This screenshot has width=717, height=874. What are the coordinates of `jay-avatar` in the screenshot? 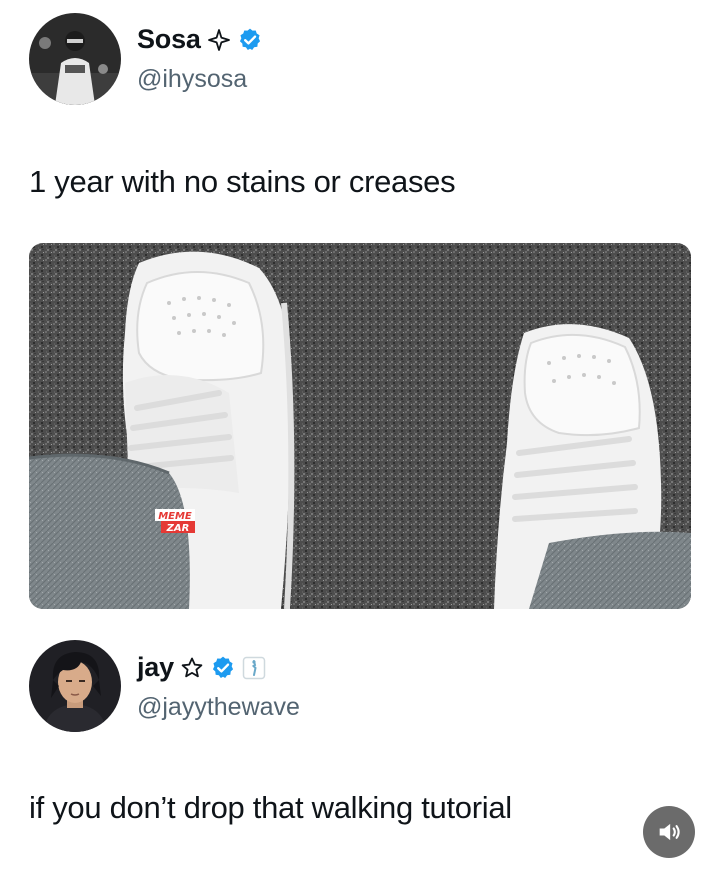 It's located at (75, 686).